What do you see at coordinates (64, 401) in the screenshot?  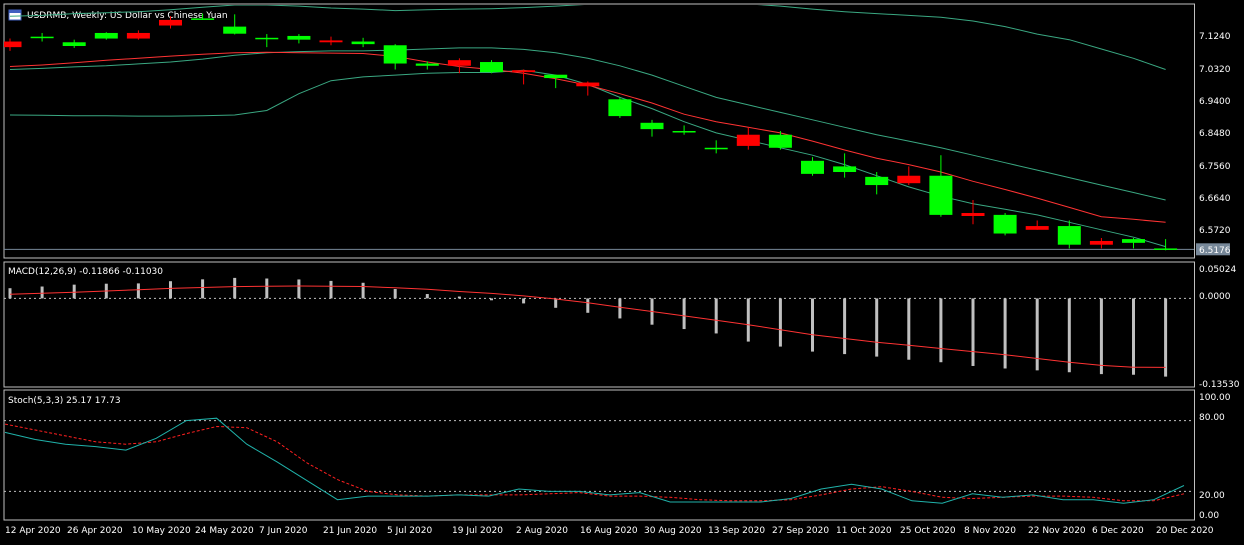 I see `stoch-panel-header: Stoch(5,3,3) 25.17 17.73` at bounding box center [64, 401].